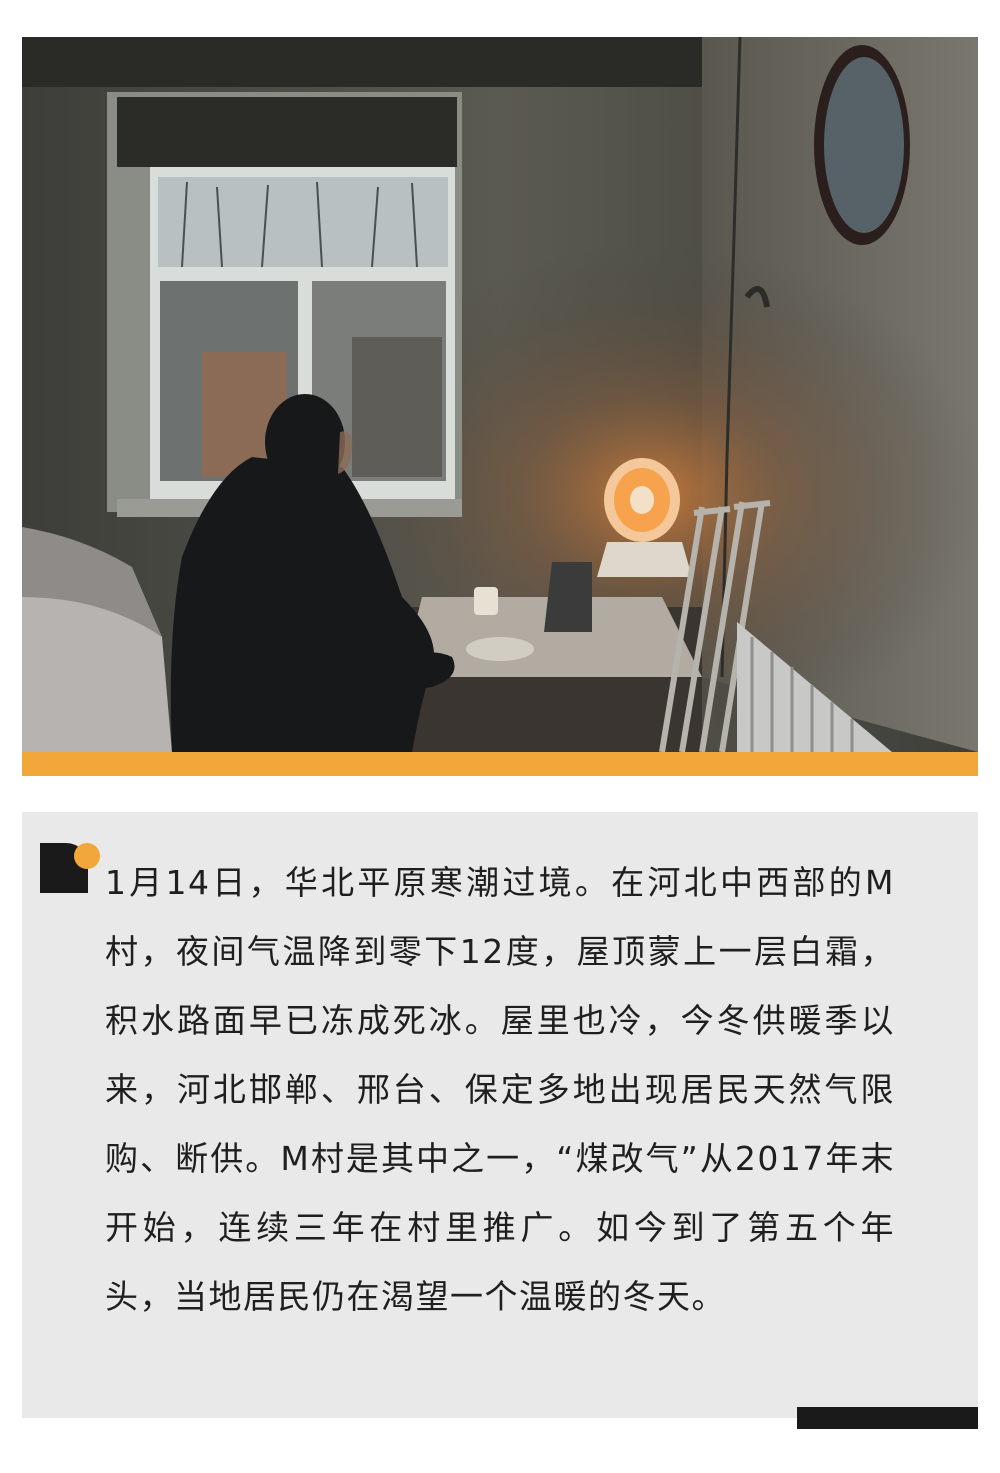 The image size is (1000, 1473). What do you see at coordinates (70, 868) in the screenshot?
I see `quote-corner-icon` at bounding box center [70, 868].